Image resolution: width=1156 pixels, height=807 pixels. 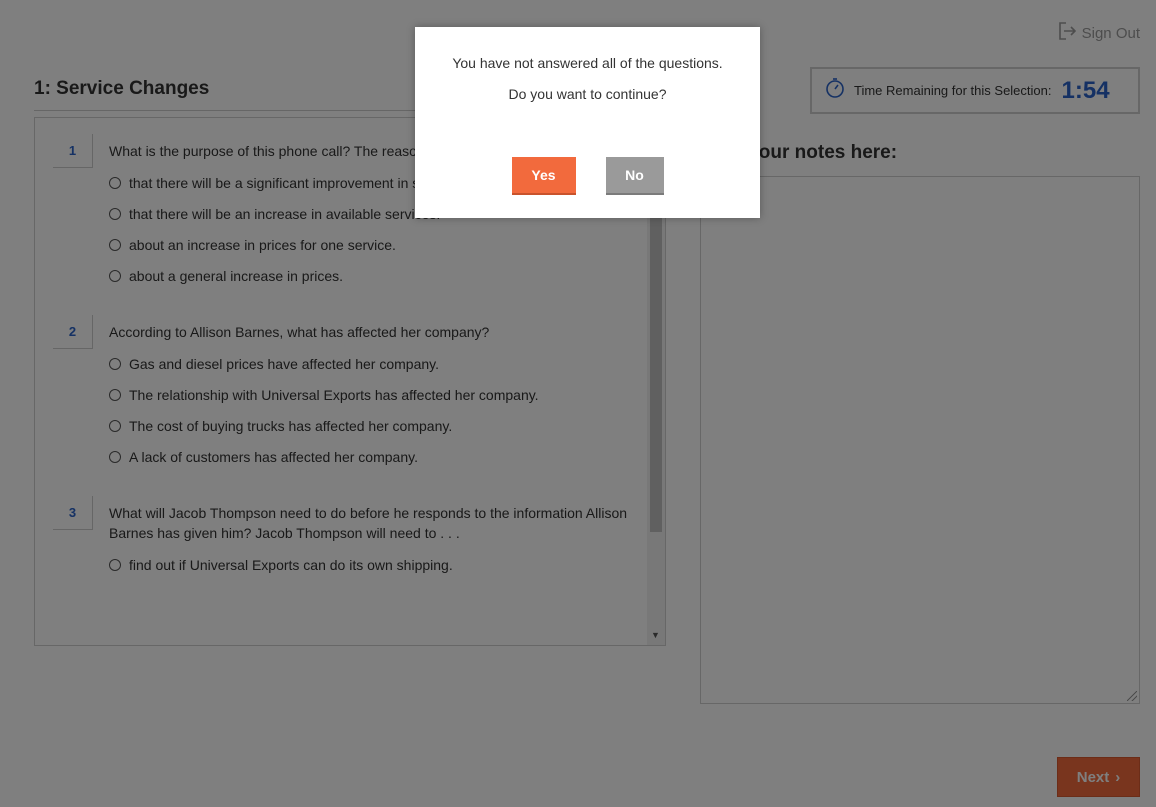 What do you see at coordinates (543, 176) in the screenshot?
I see `yes-button: Yes` at bounding box center [543, 176].